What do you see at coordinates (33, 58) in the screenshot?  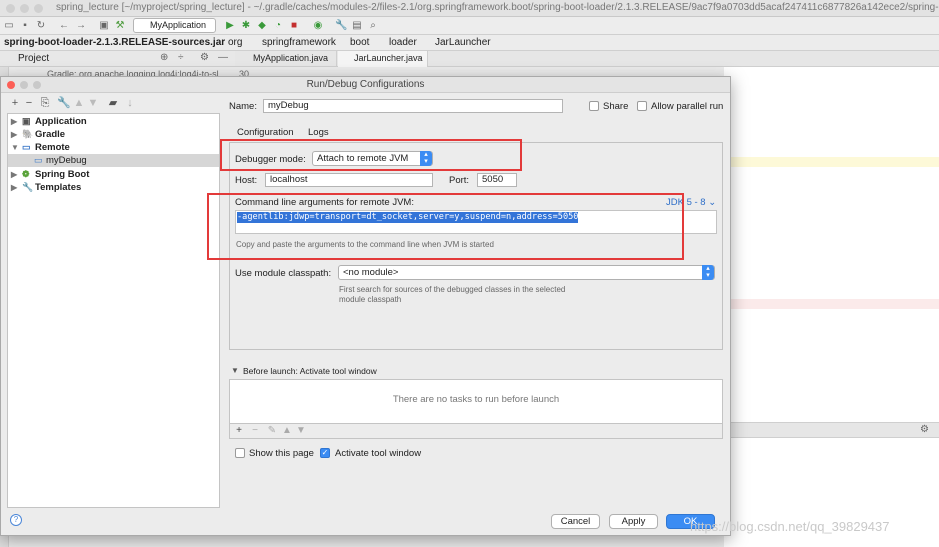 I see `project-panel-label: Project` at bounding box center [33, 58].